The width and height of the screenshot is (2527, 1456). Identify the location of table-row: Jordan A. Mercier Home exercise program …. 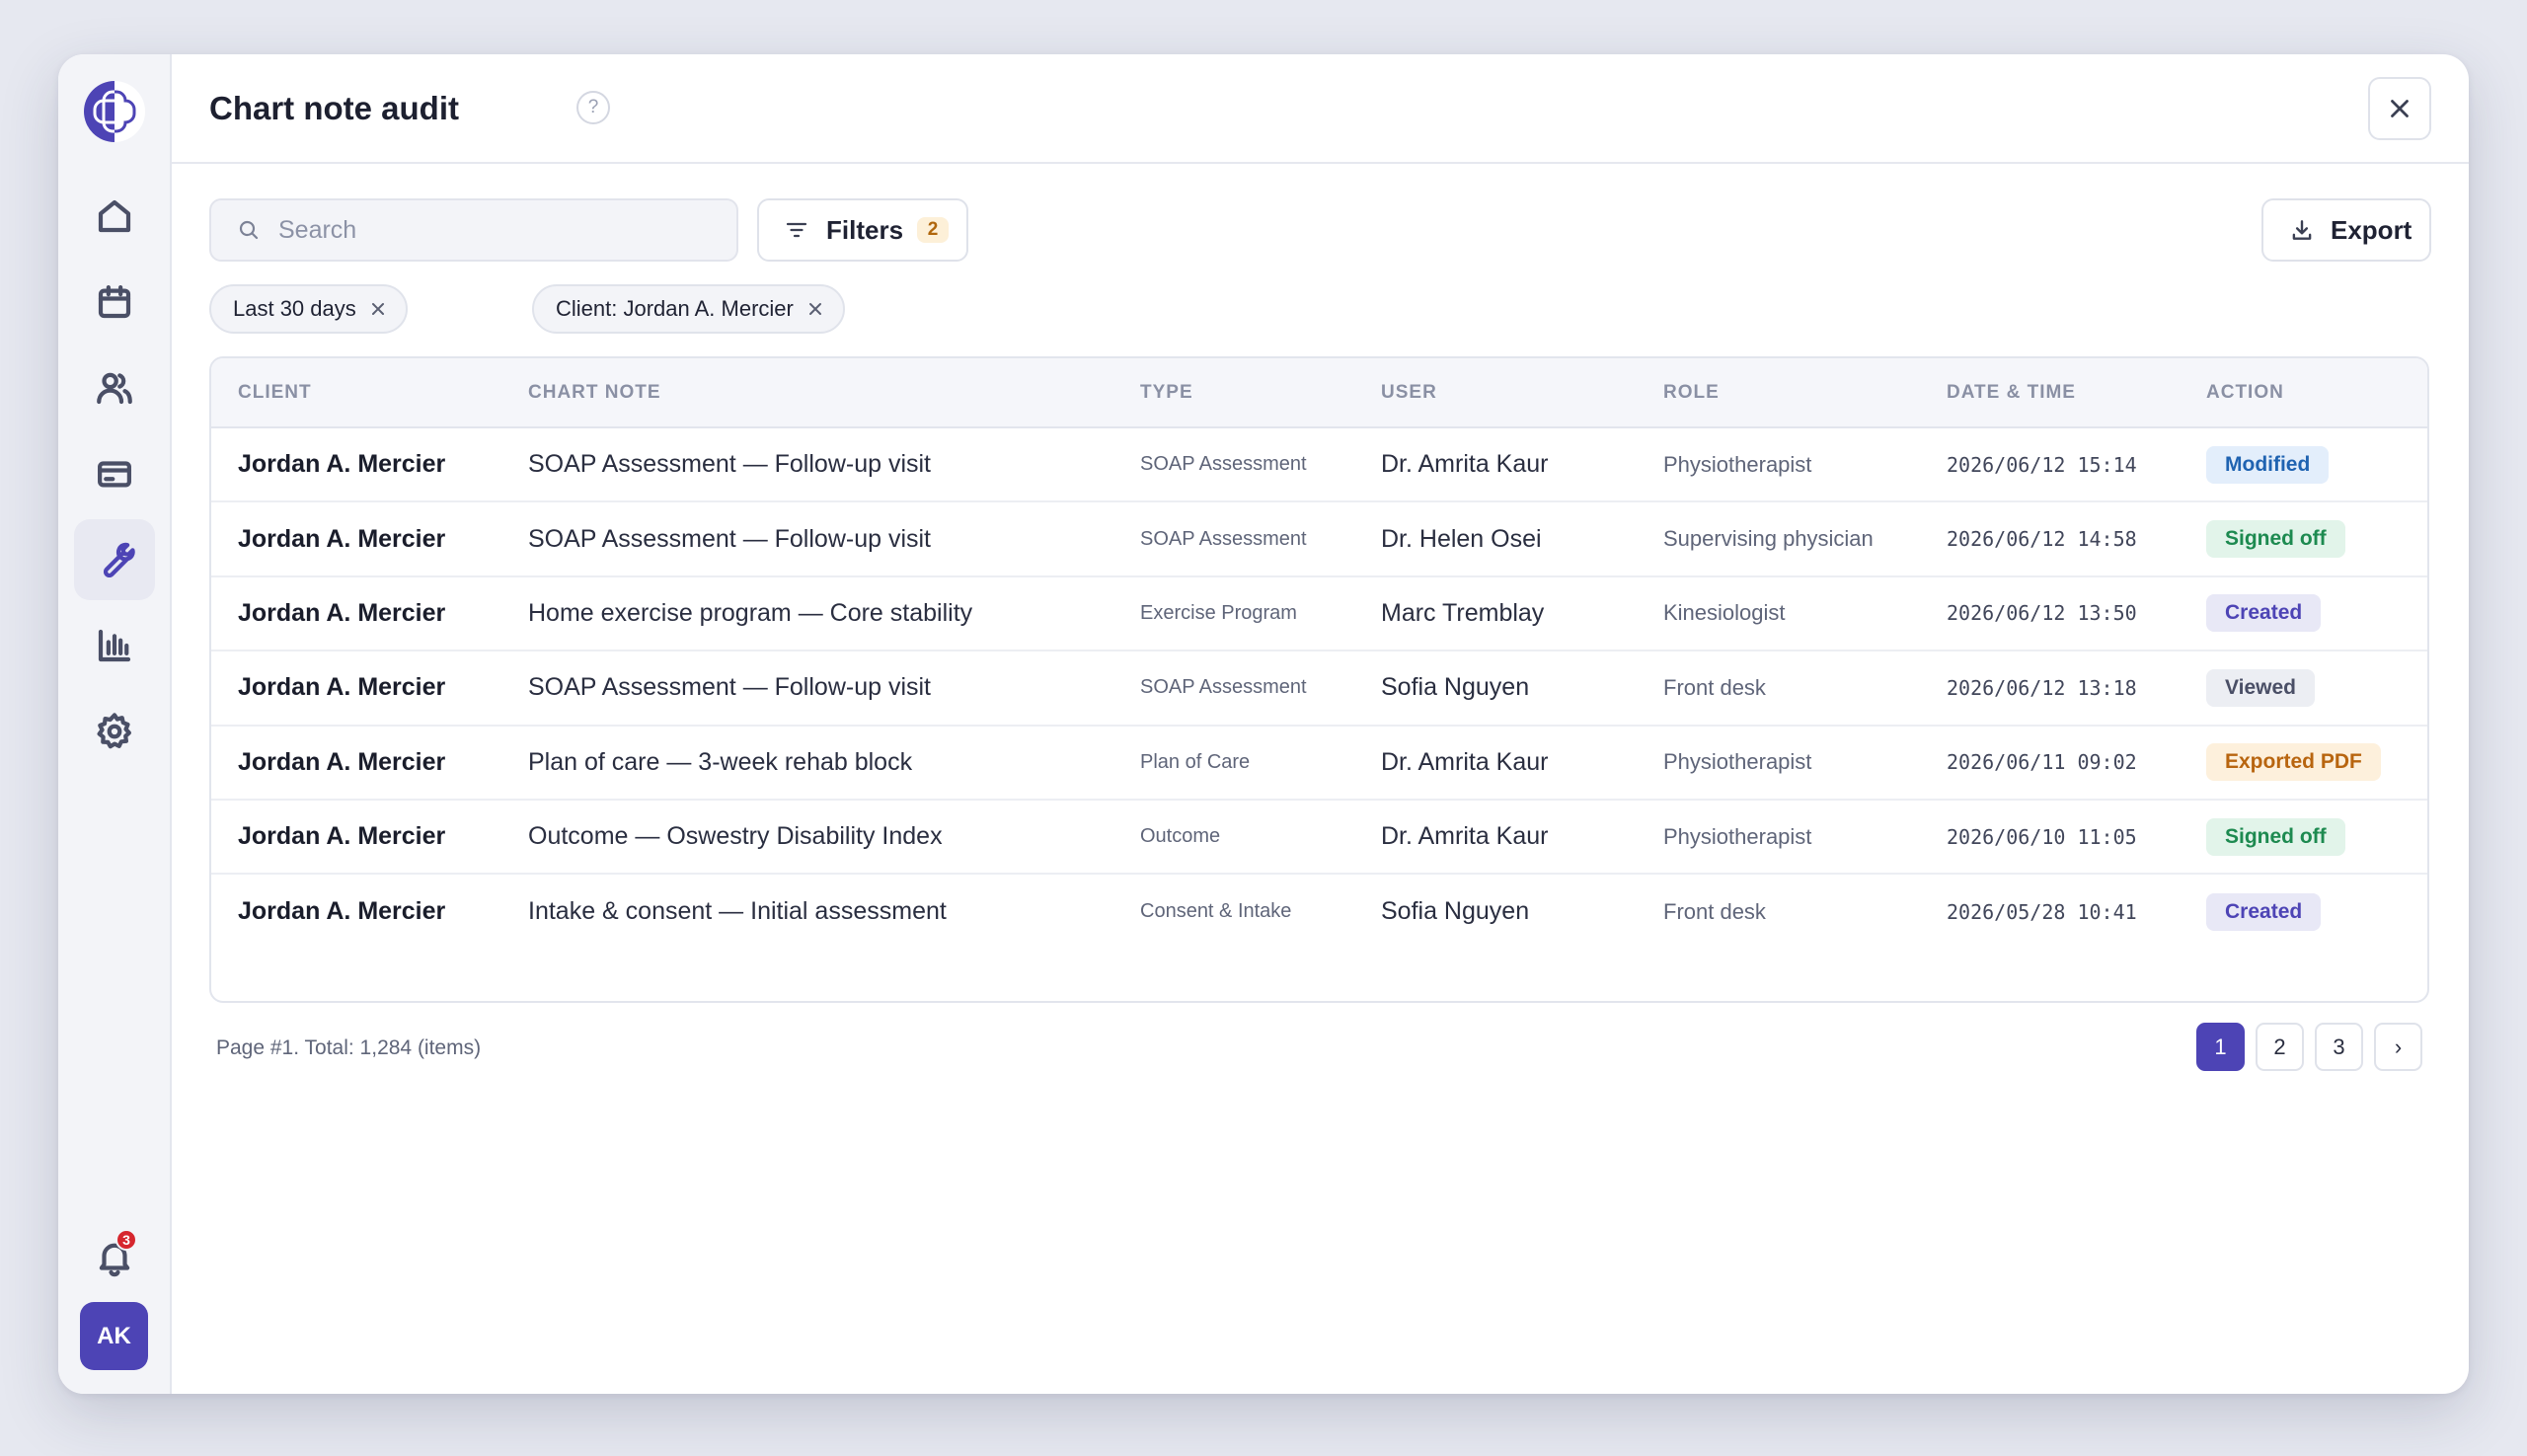
(1319, 613).